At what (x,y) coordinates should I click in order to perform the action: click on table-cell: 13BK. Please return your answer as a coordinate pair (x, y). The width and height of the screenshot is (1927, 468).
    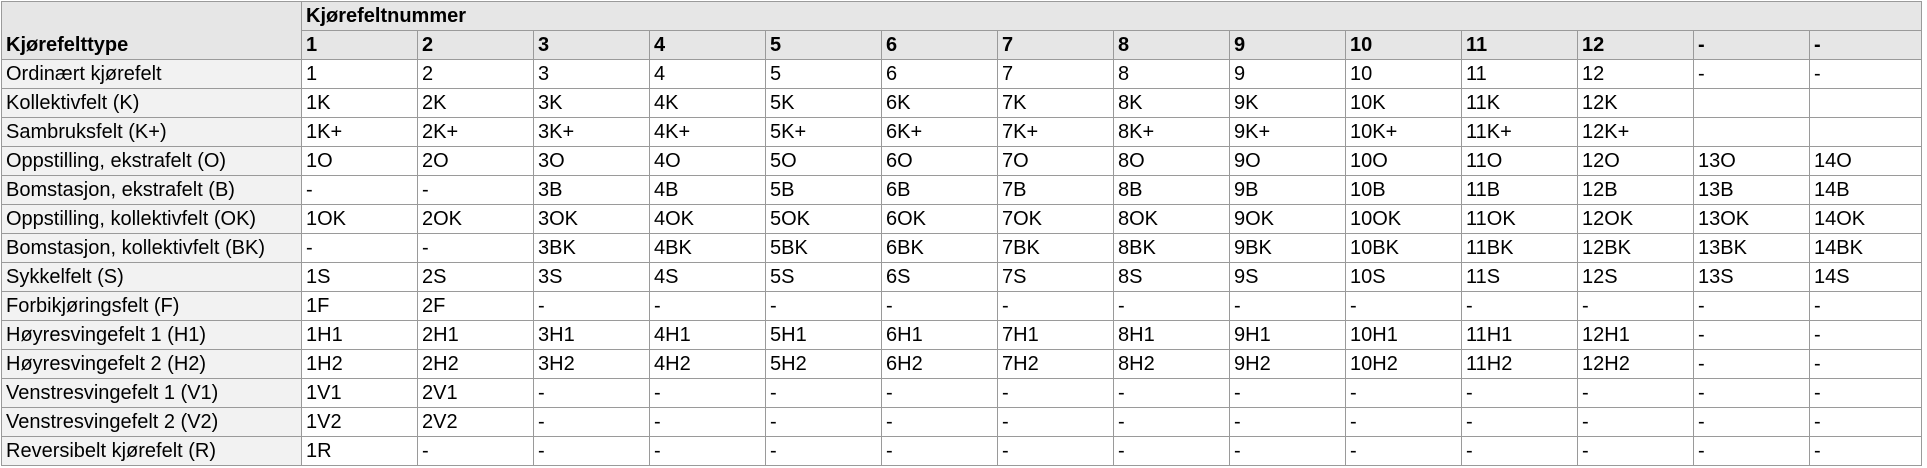
    Looking at the image, I should click on (1751, 248).